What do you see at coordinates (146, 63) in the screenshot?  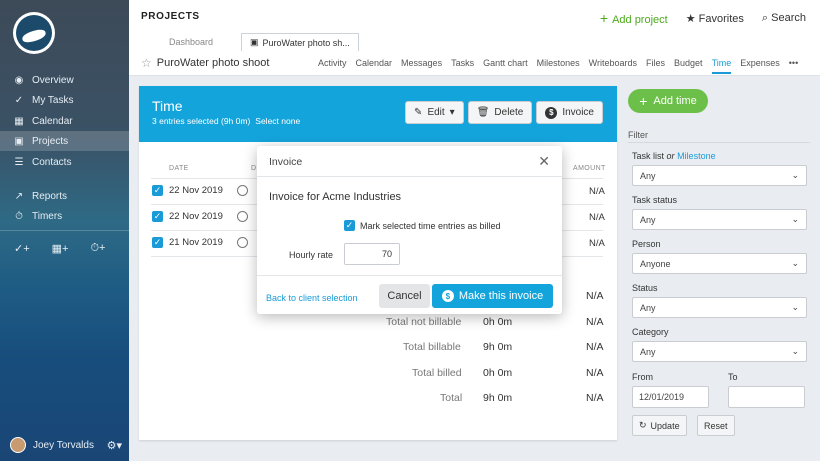 I see `favorite-star-icon: ☆` at bounding box center [146, 63].